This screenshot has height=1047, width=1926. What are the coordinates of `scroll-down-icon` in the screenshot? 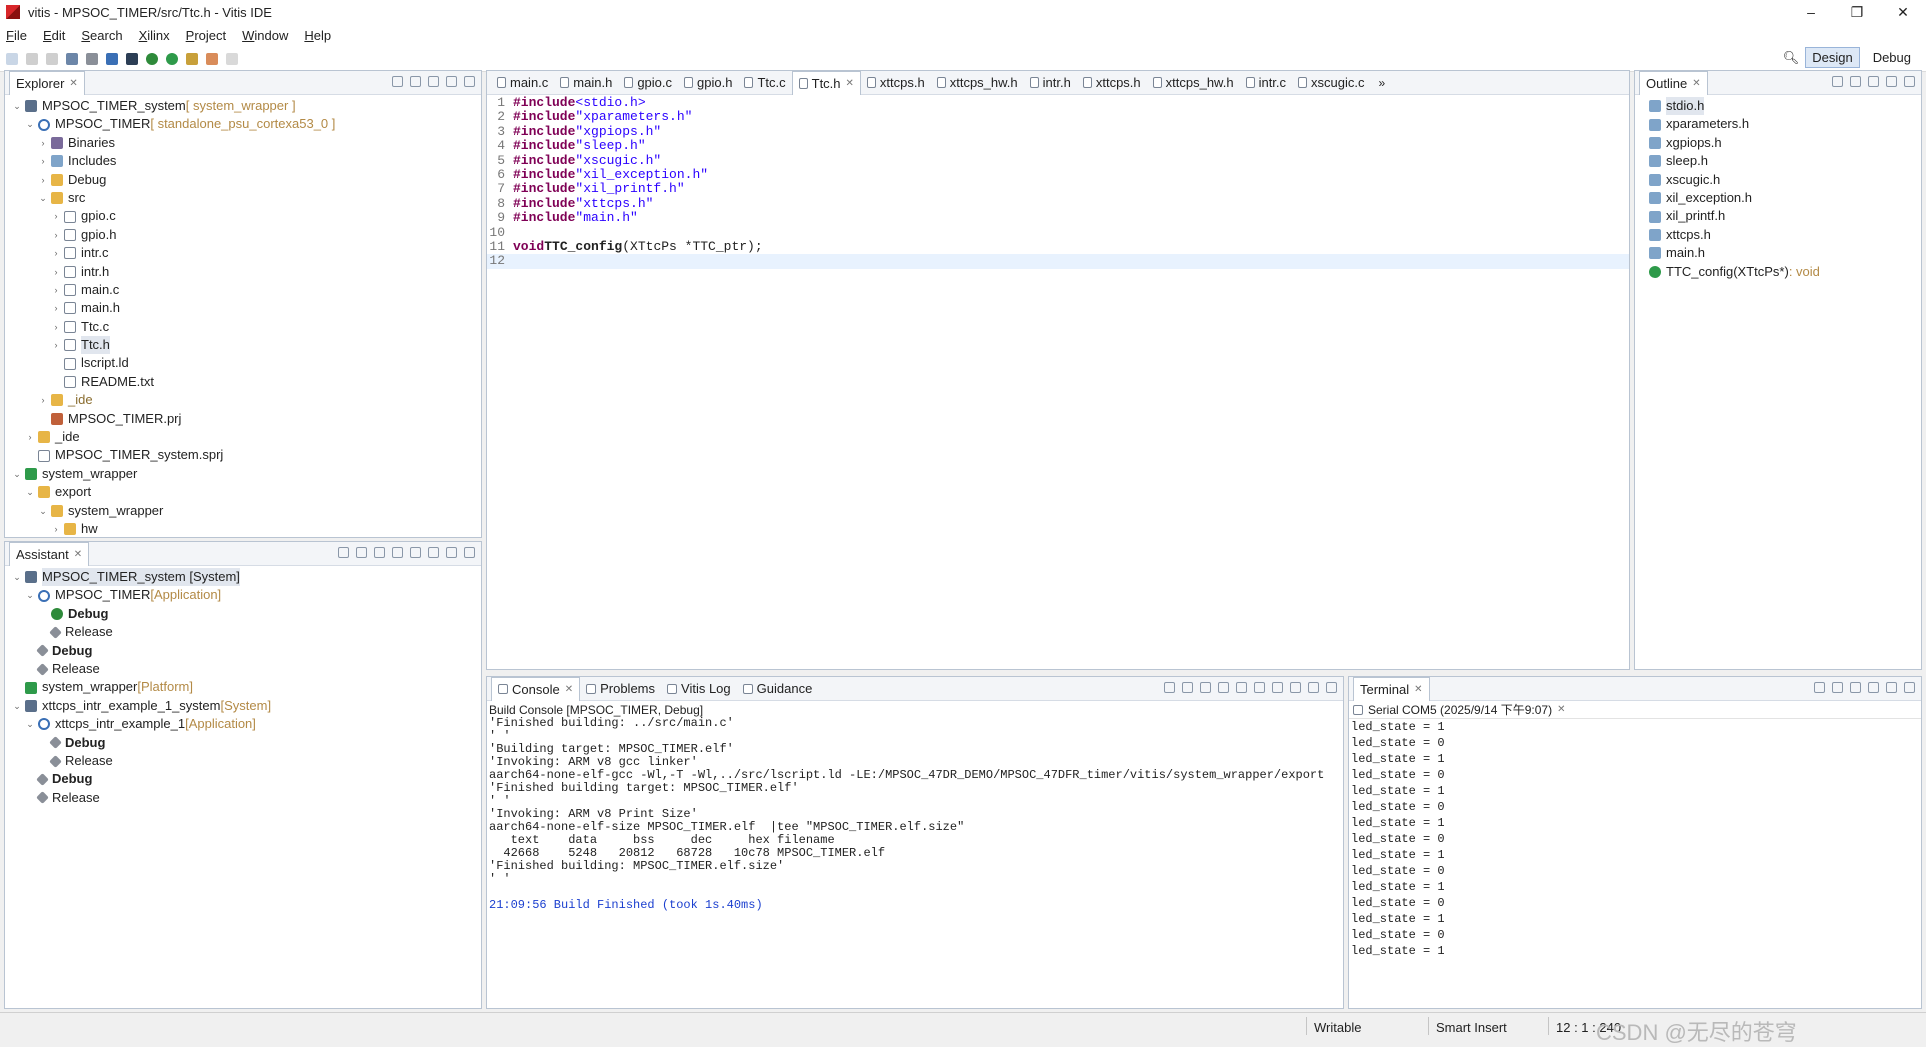 It's located at (1169, 687).